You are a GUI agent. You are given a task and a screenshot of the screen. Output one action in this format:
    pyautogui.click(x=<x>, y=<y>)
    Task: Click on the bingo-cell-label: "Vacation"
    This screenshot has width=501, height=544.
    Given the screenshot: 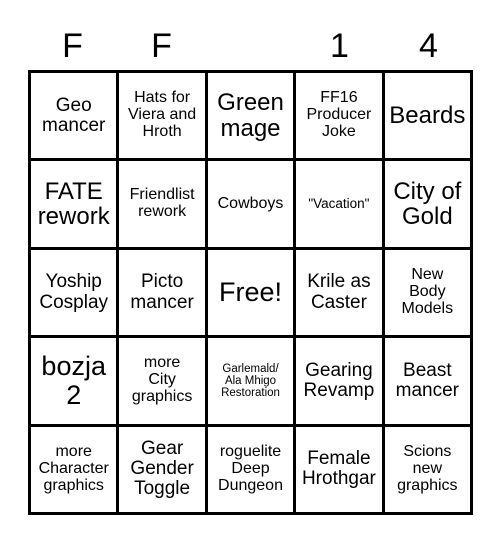 What is the action you would take?
    pyautogui.click(x=339, y=203)
    